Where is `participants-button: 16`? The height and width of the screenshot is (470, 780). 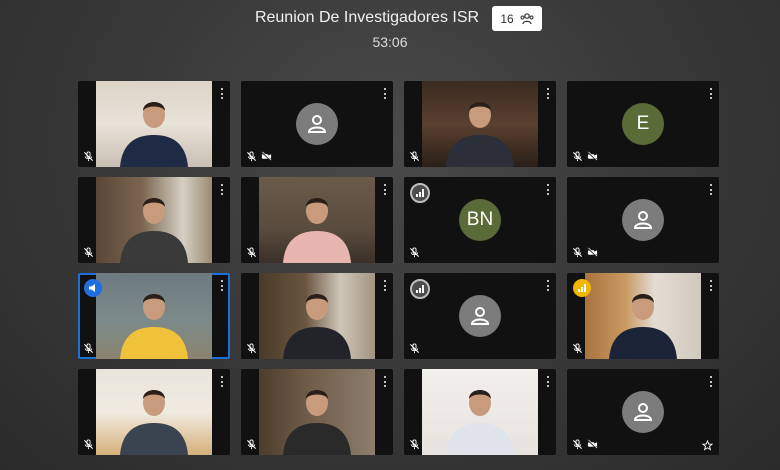 participants-button: 16 is located at coordinates (517, 18).